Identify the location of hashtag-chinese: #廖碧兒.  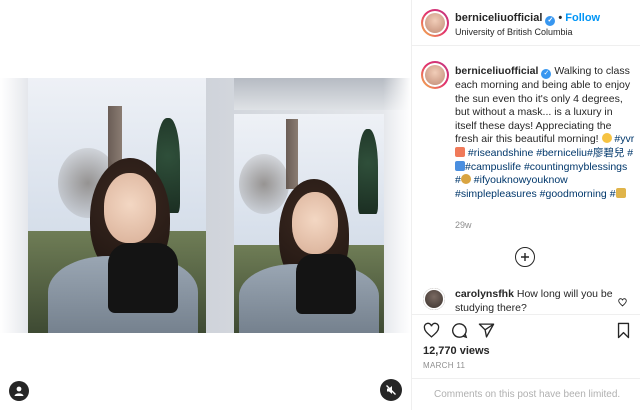
(605, 153).